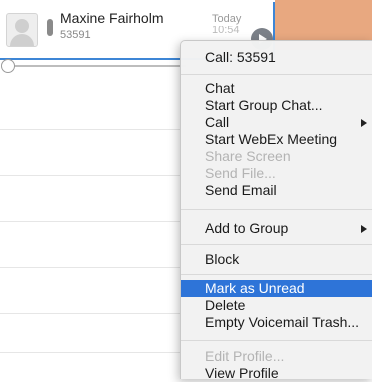  Describe the element at coordinates (227, 19) in the screenshot. I see `timestamp: Today` at that location.